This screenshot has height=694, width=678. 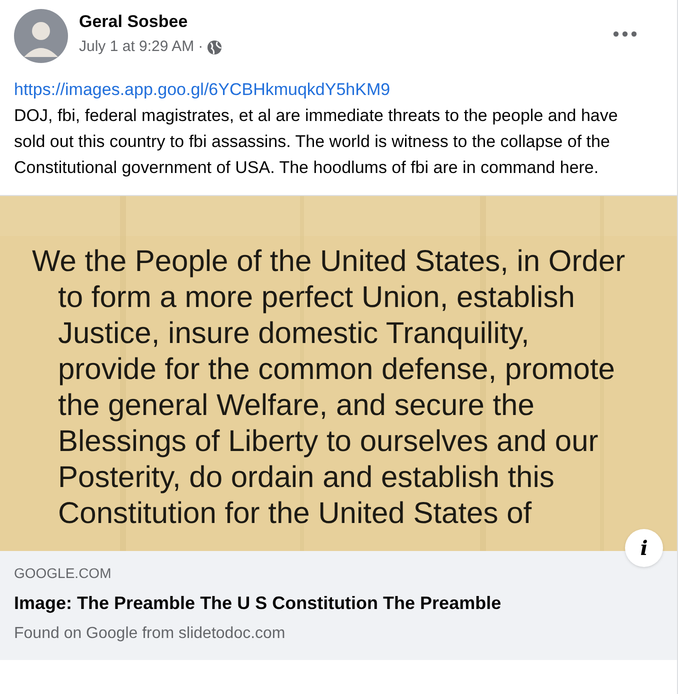 What do you see at coordinates (328, 442) in the screenshot?
I see `image-text-line: Blessings of Liberty to ourselves and our` at bounding box center [328, 442].